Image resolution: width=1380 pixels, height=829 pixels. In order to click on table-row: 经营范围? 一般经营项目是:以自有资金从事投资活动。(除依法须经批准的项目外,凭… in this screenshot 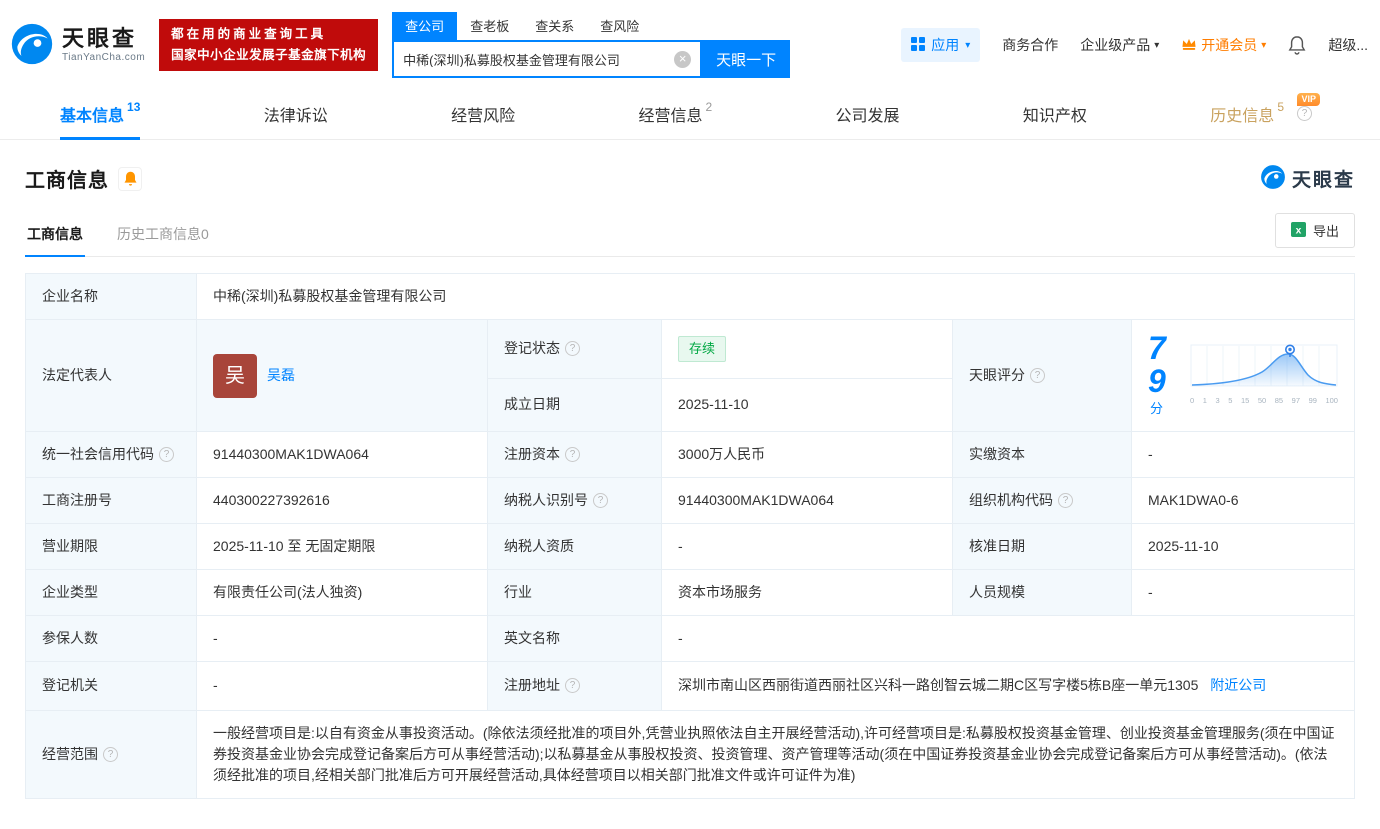, I will do `click(690, 754)`.